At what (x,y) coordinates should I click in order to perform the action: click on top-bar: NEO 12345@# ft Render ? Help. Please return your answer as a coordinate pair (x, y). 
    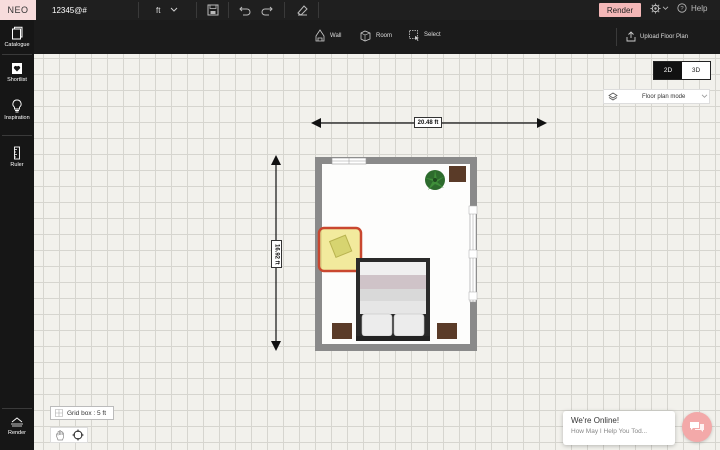
    Looking at the image, I should click on (360, 10).